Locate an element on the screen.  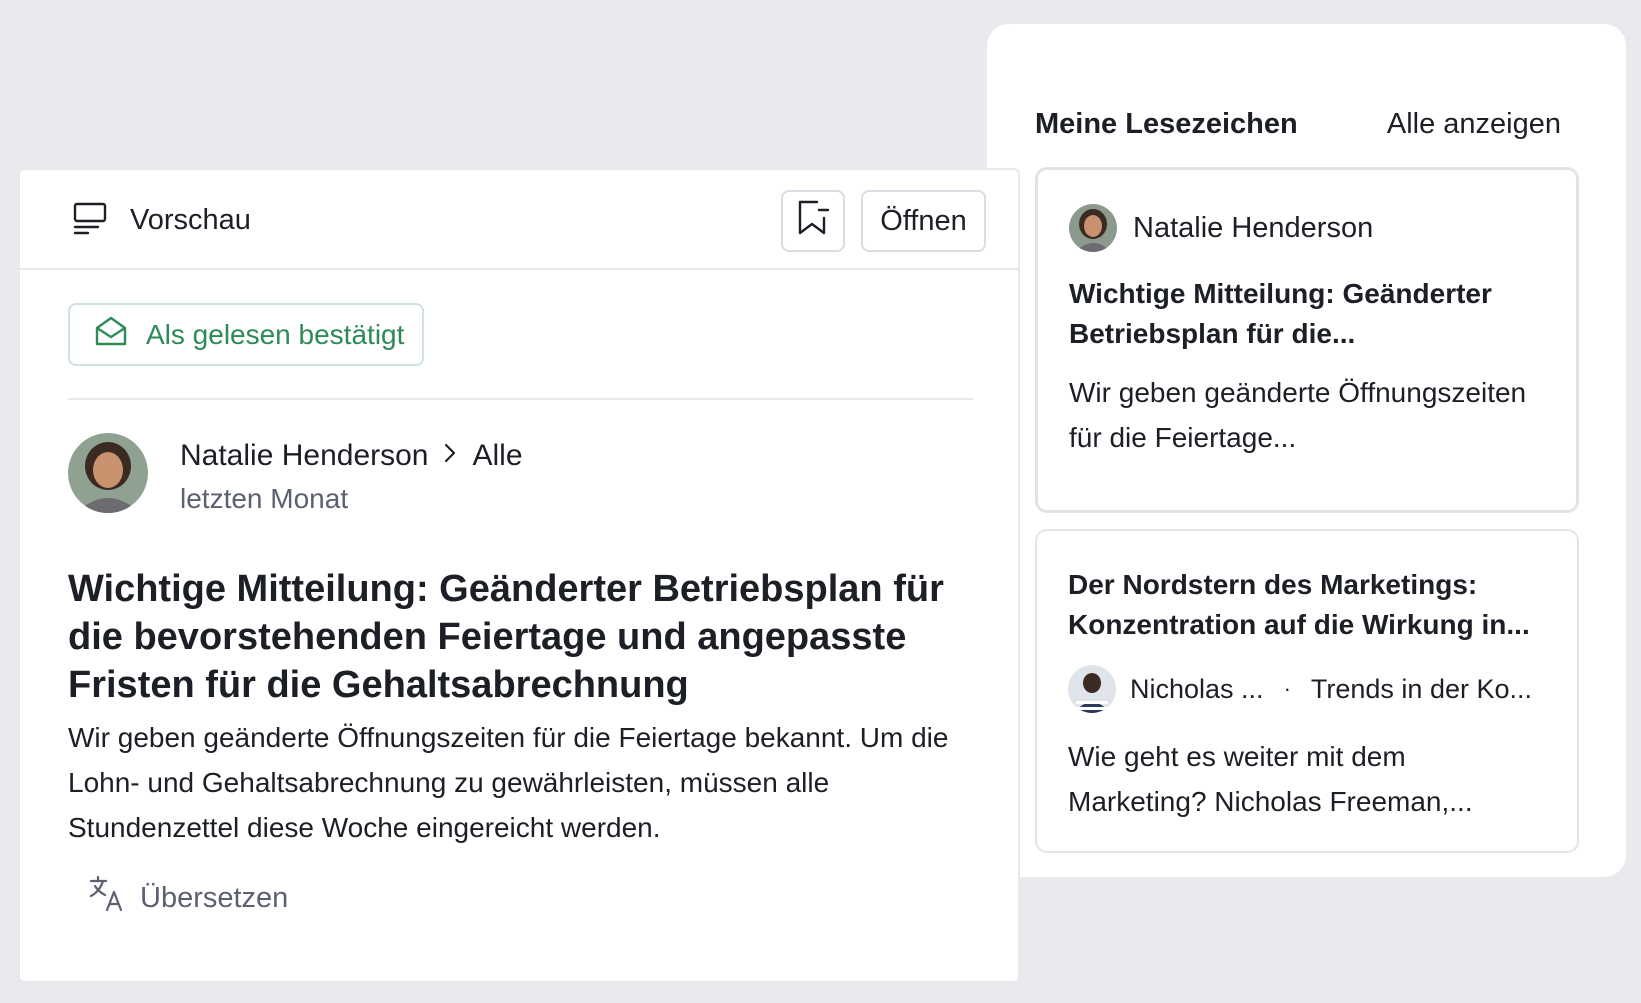
read-confirmation-label: Als gelesen bestätigt is located at coordinates (275, 334).